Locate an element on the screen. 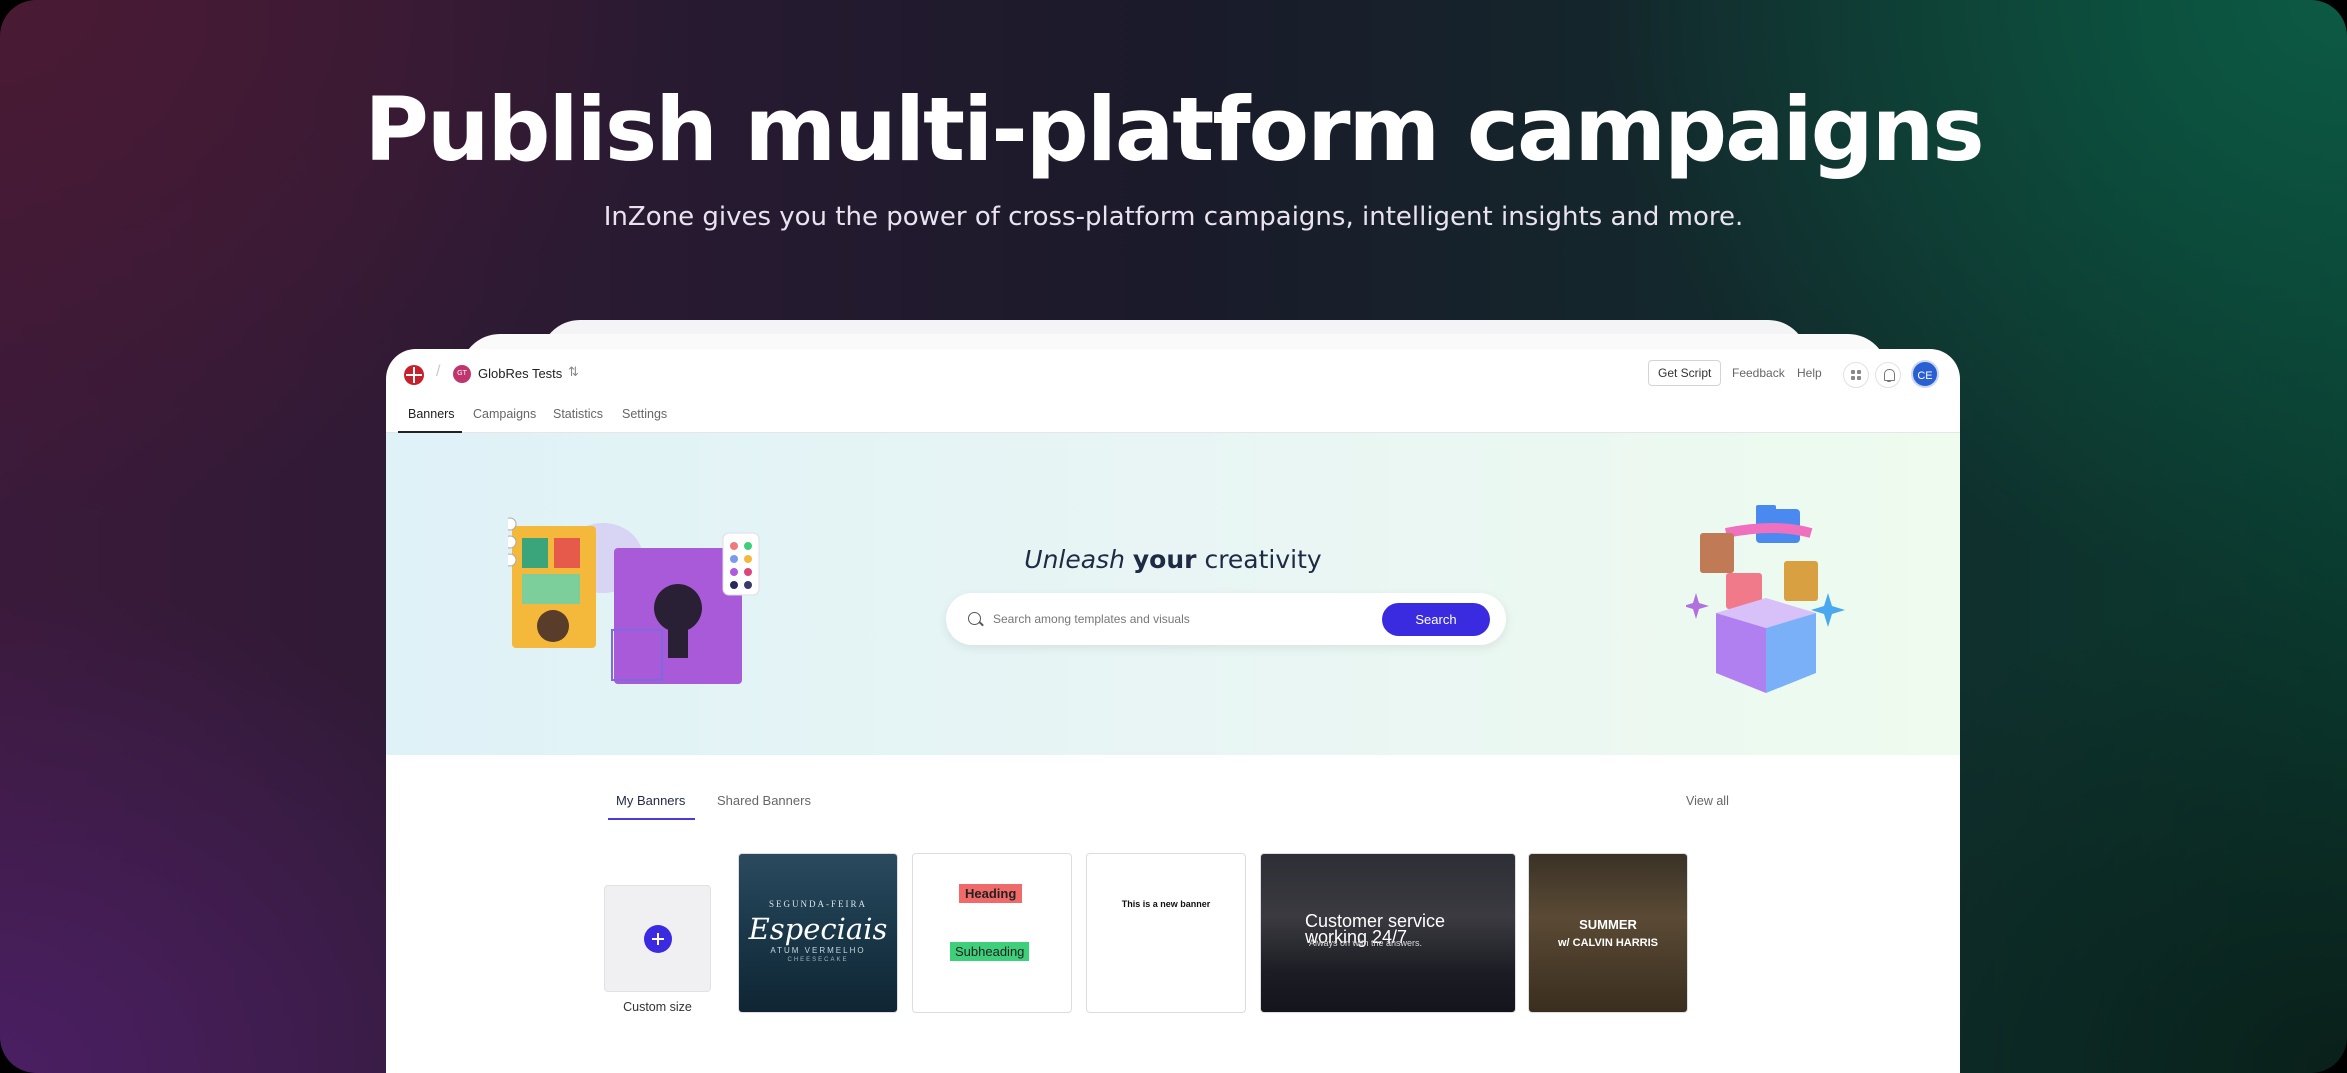  banner-collage-illustration is located at coordinates (634, 600).